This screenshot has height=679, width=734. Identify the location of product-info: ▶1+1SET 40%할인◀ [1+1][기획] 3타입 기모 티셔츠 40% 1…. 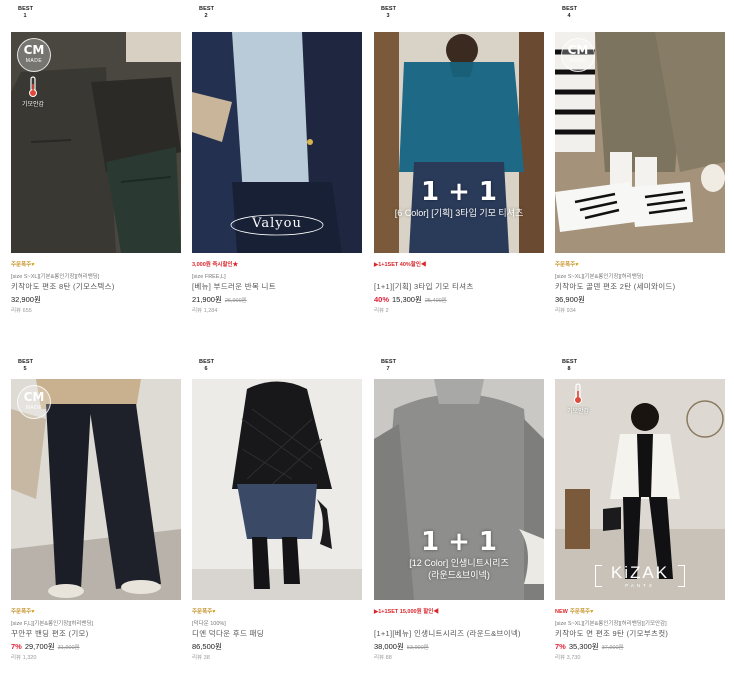
(459, 288).